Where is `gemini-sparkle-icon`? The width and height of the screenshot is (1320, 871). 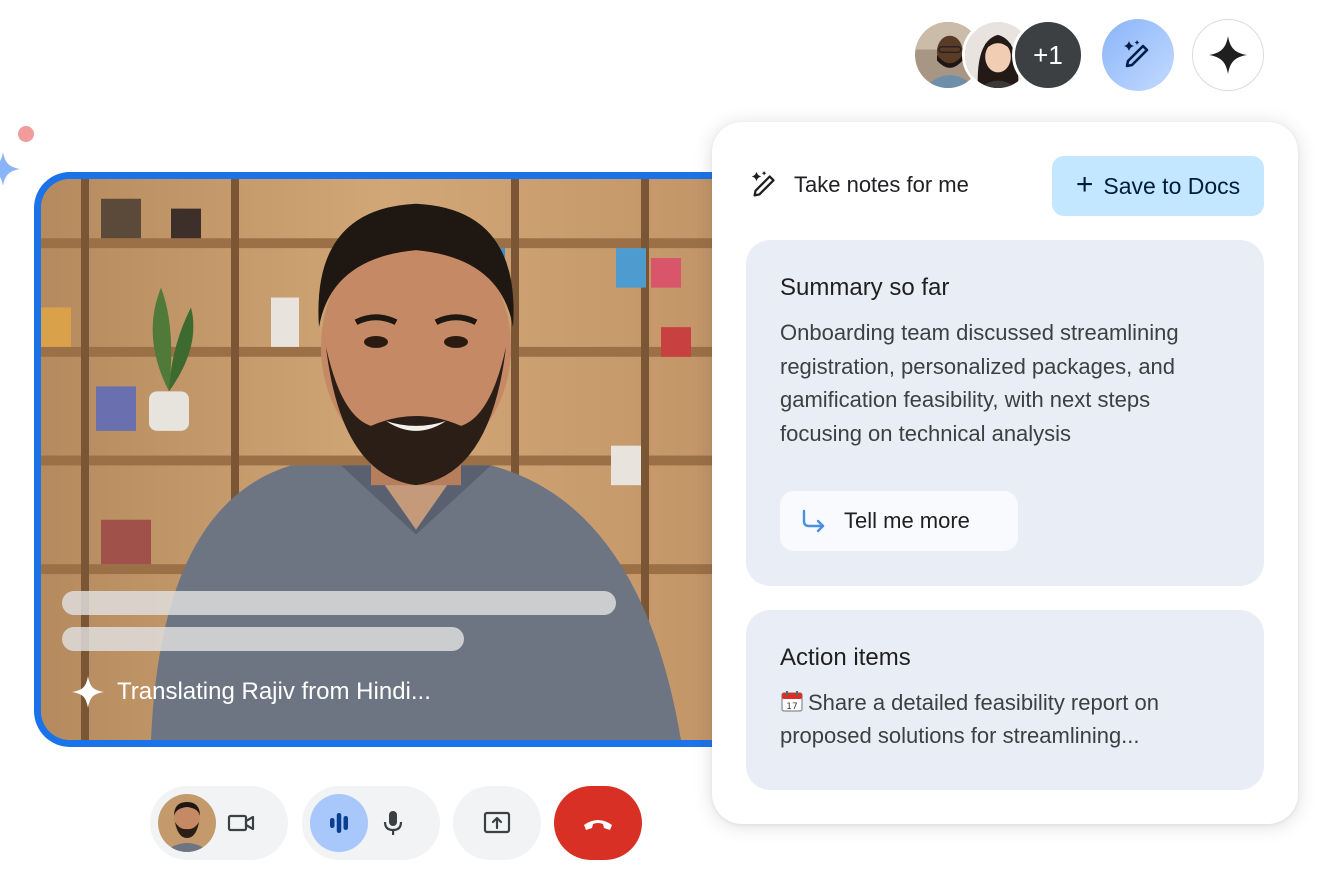
gemini-sparkle-icon is located at coordinates (1228, 55).